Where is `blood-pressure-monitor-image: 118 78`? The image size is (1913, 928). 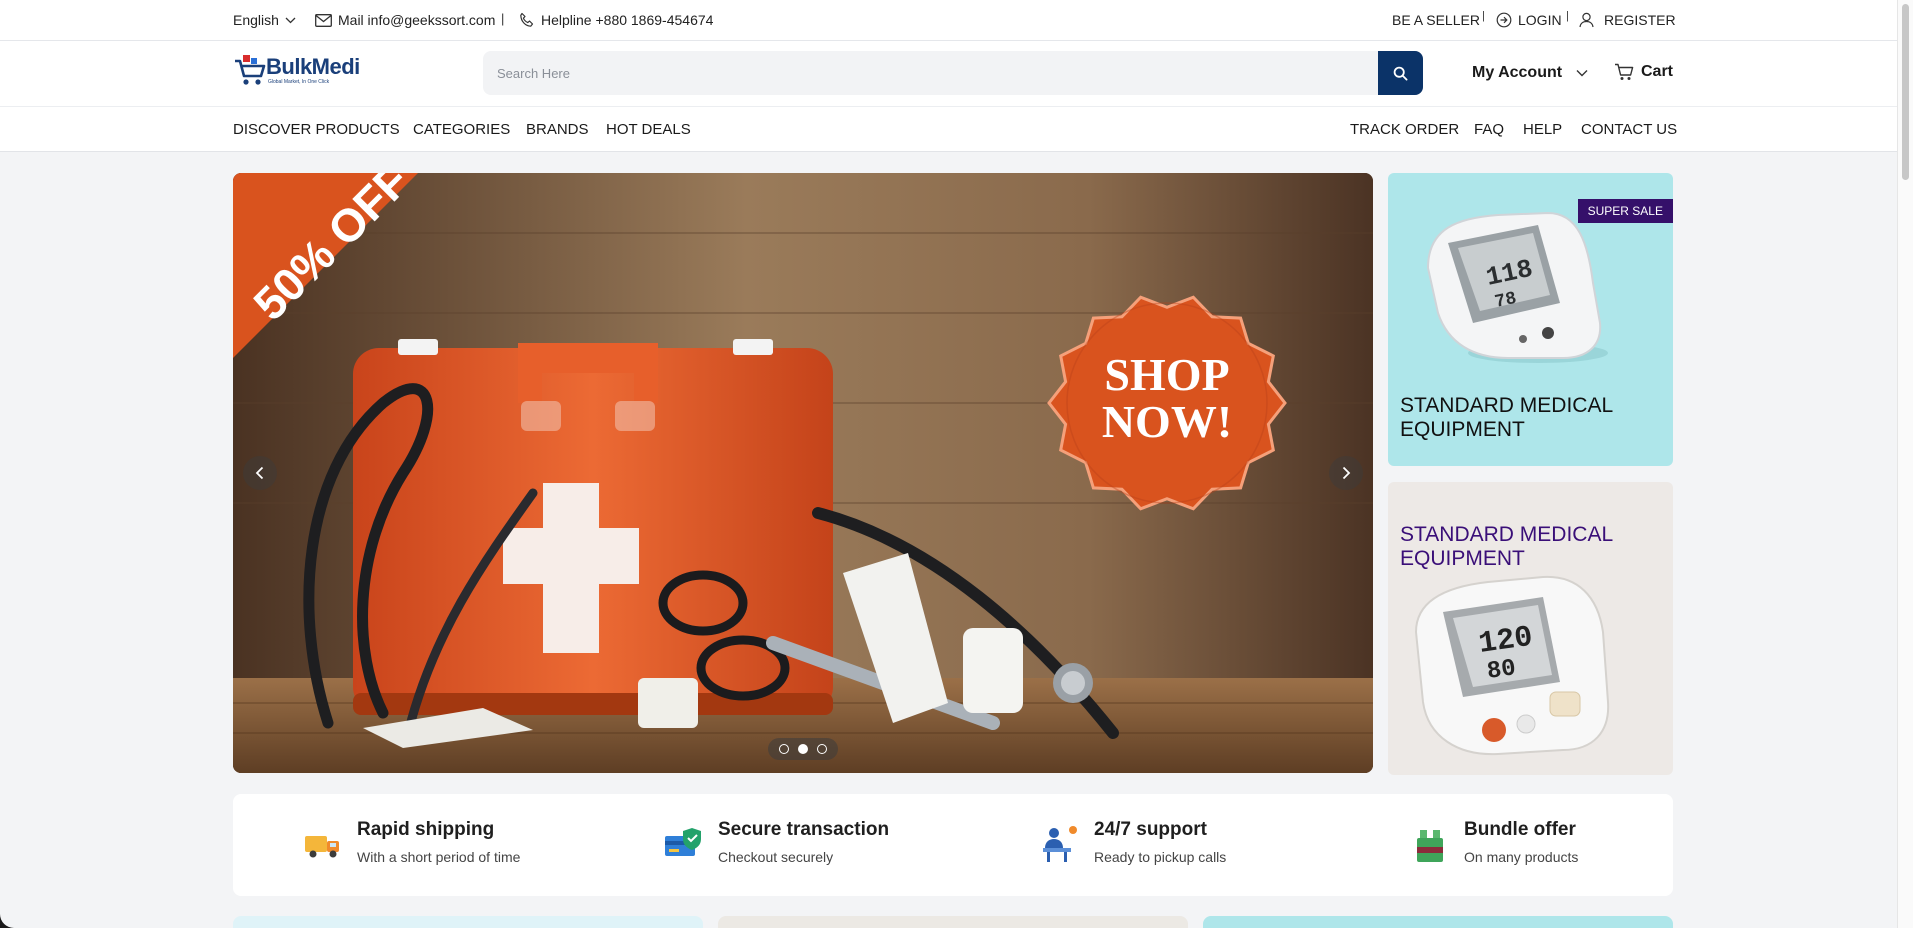
blood-pressure-monitor-image: 118 78 is located at coordinates (1517, 287).